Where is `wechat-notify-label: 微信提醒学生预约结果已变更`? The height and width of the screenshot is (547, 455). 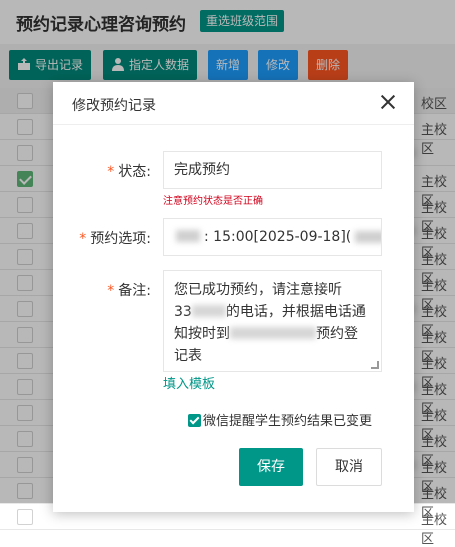
wechat-notify-label: 微信提醒学生预约结果已变更 is located at coordinates (288, 421).